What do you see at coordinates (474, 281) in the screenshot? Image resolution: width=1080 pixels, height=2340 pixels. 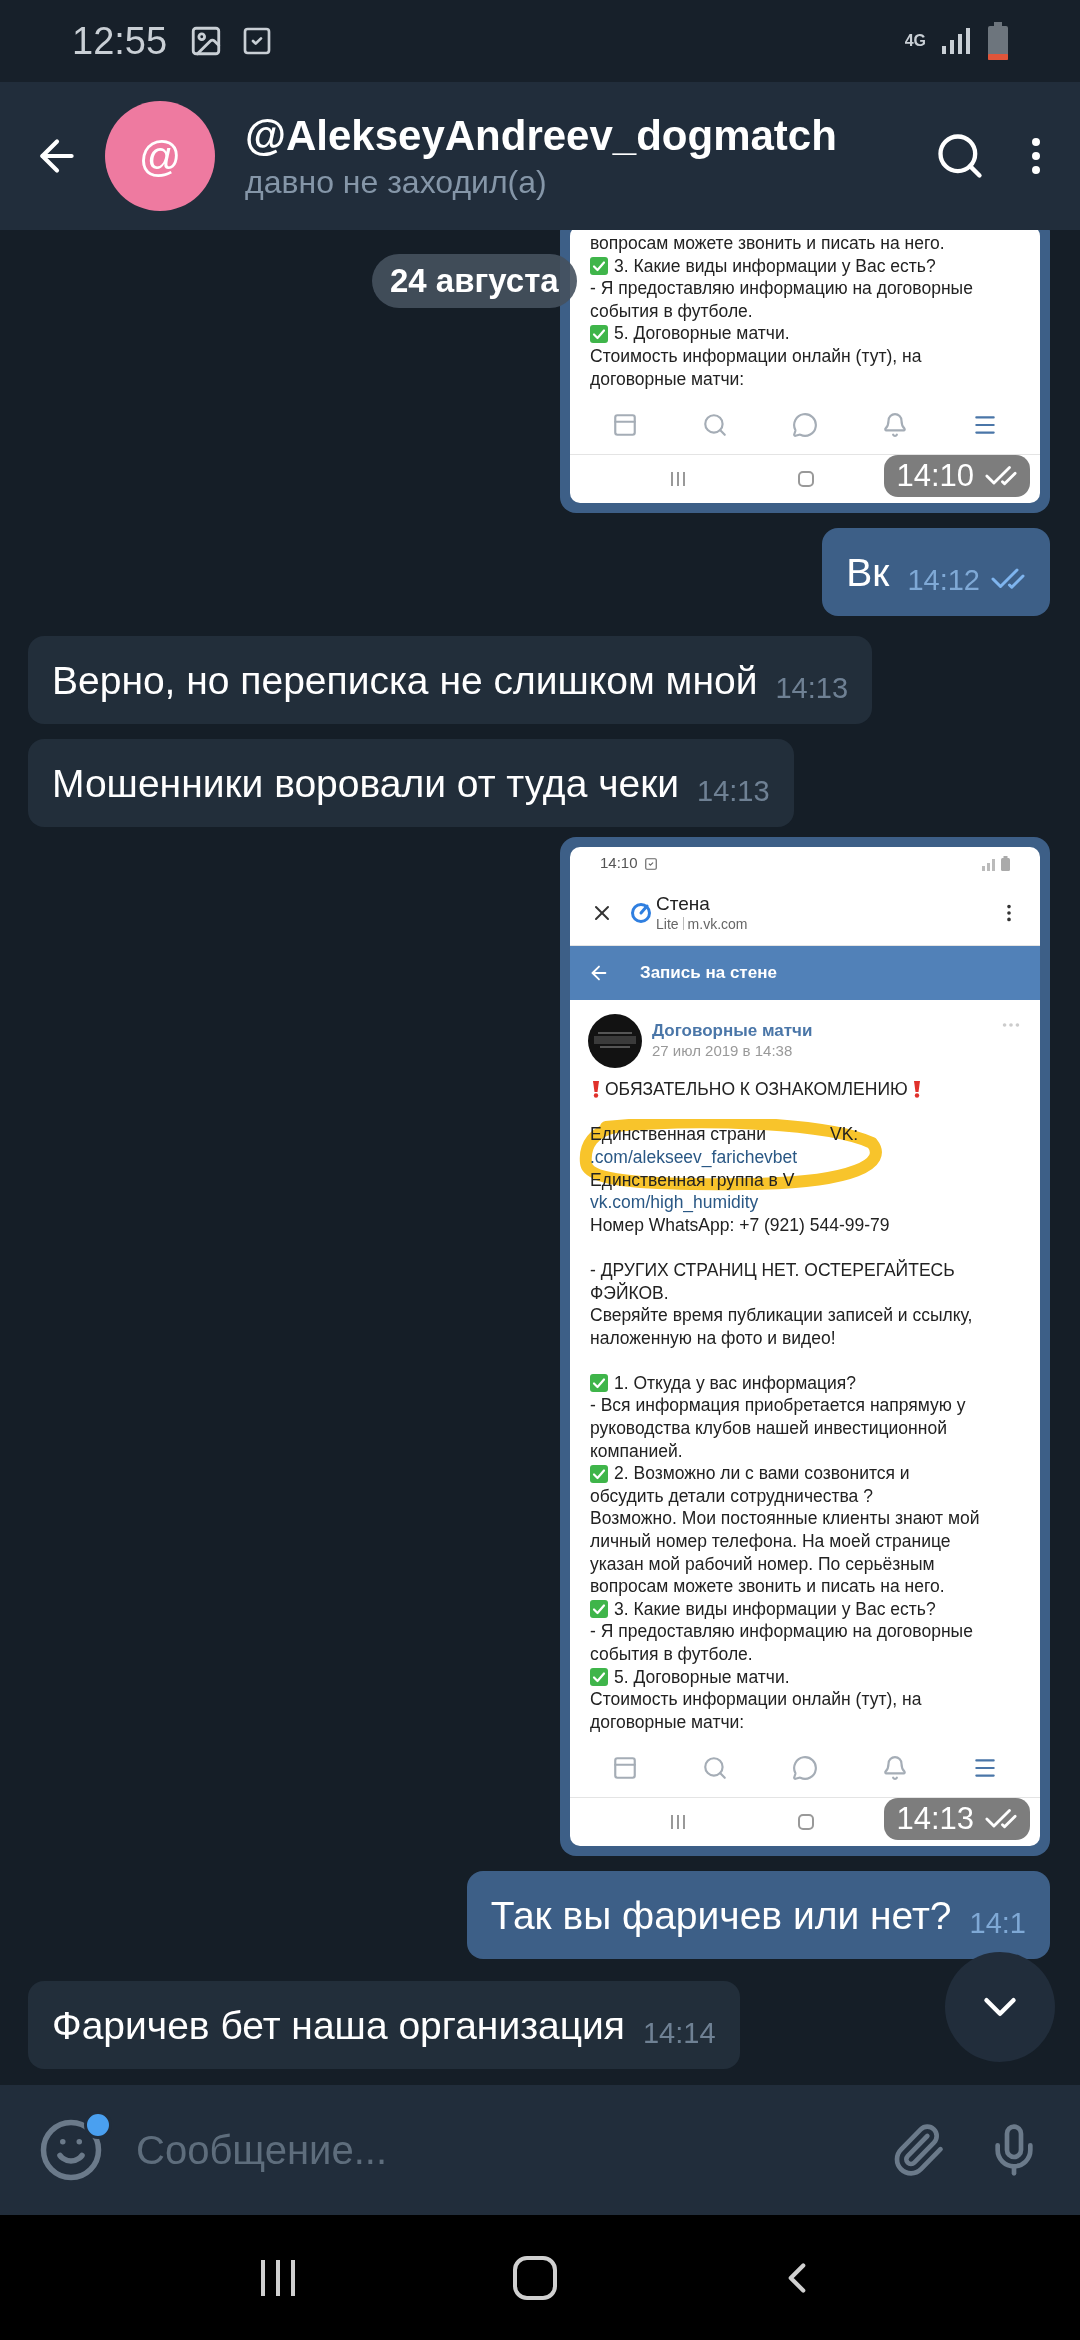 I see `date-badge: 24 августа` at bounding box center [474, 281].